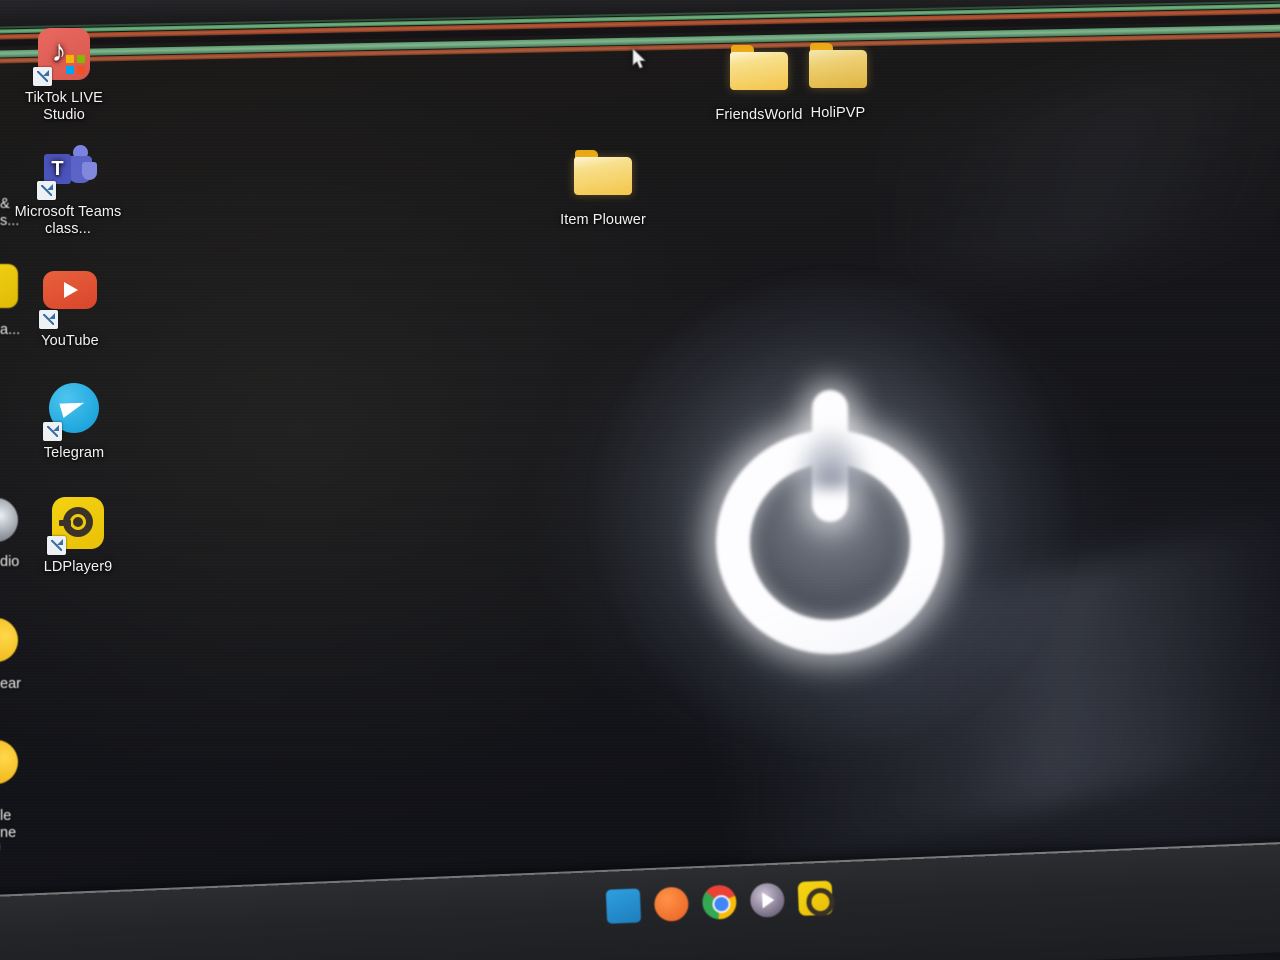 The width and height of the screenshot is (1280, 960). What do you see at coordinates (10, 562) in the screenshot?
I see `clipped-icon-label: dio` at bounding box center [10, 562].